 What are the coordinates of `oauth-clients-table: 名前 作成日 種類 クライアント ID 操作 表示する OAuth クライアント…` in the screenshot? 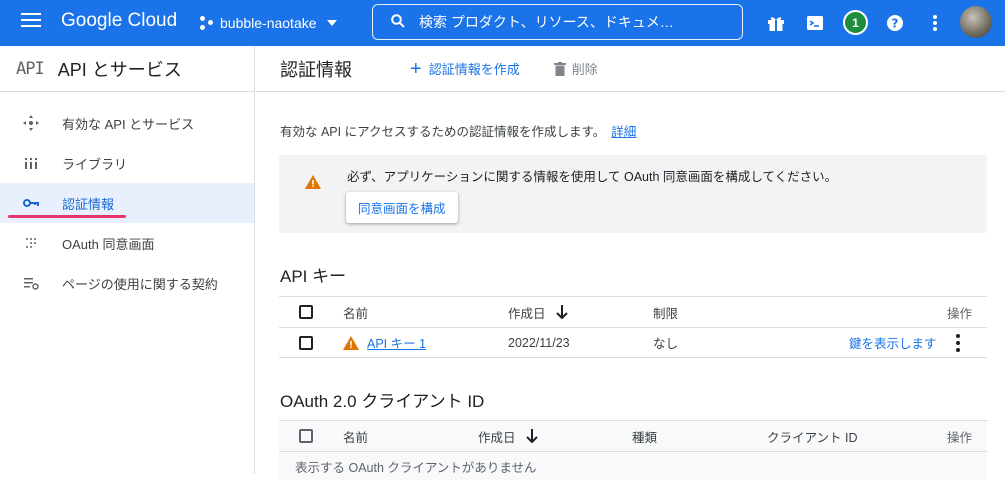 It's located at (633, 450).